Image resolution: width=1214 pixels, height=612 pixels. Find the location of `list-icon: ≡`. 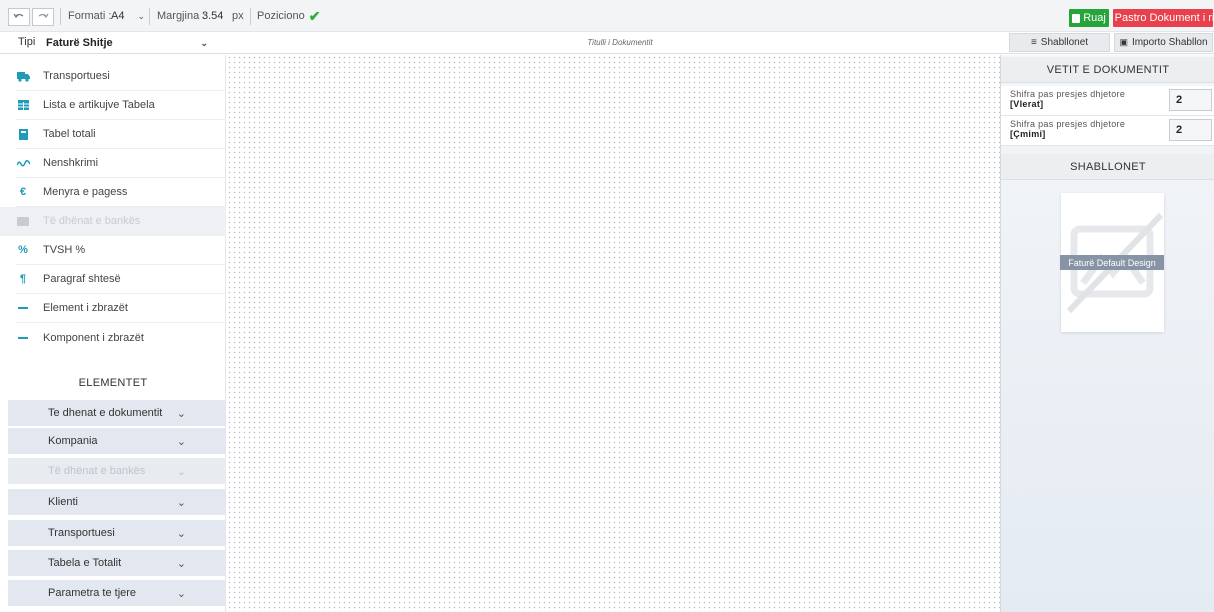

list-icon: ≡ is located at coordinates (1033, 42).